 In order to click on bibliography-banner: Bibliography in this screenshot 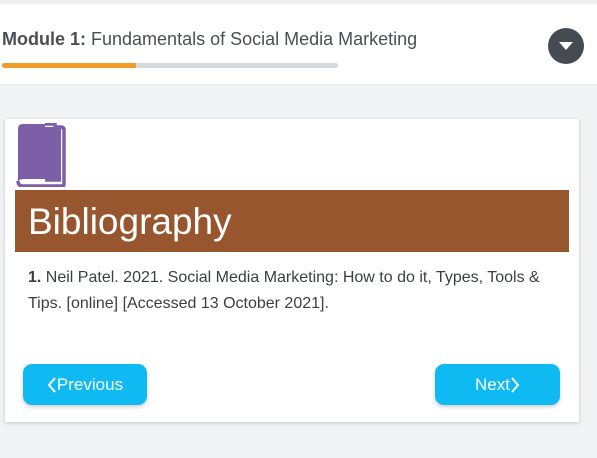, I will do `click(292, 221)`.